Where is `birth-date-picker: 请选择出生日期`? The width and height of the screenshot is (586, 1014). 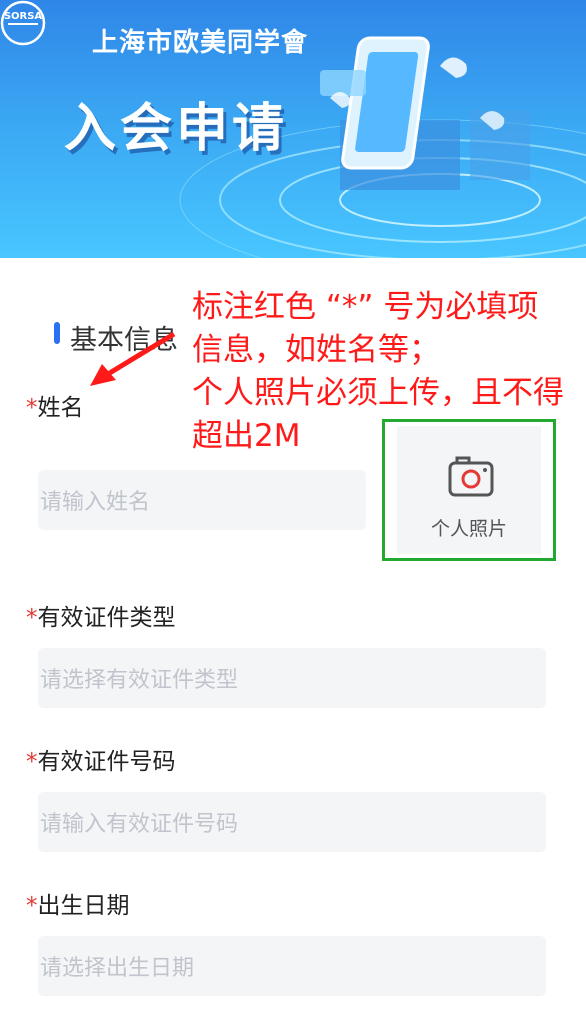 birth-date-picker: 请选择出生日期 is located at coordinates (292, 966).